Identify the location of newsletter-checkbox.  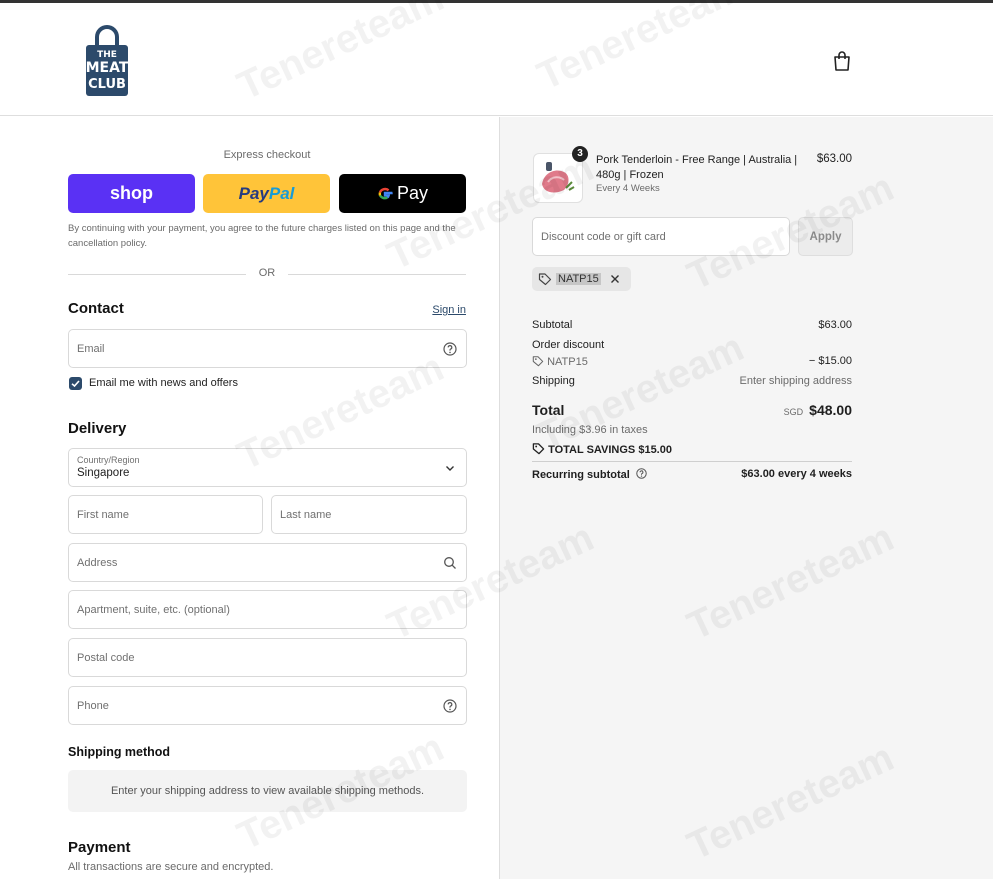
(75, 383).